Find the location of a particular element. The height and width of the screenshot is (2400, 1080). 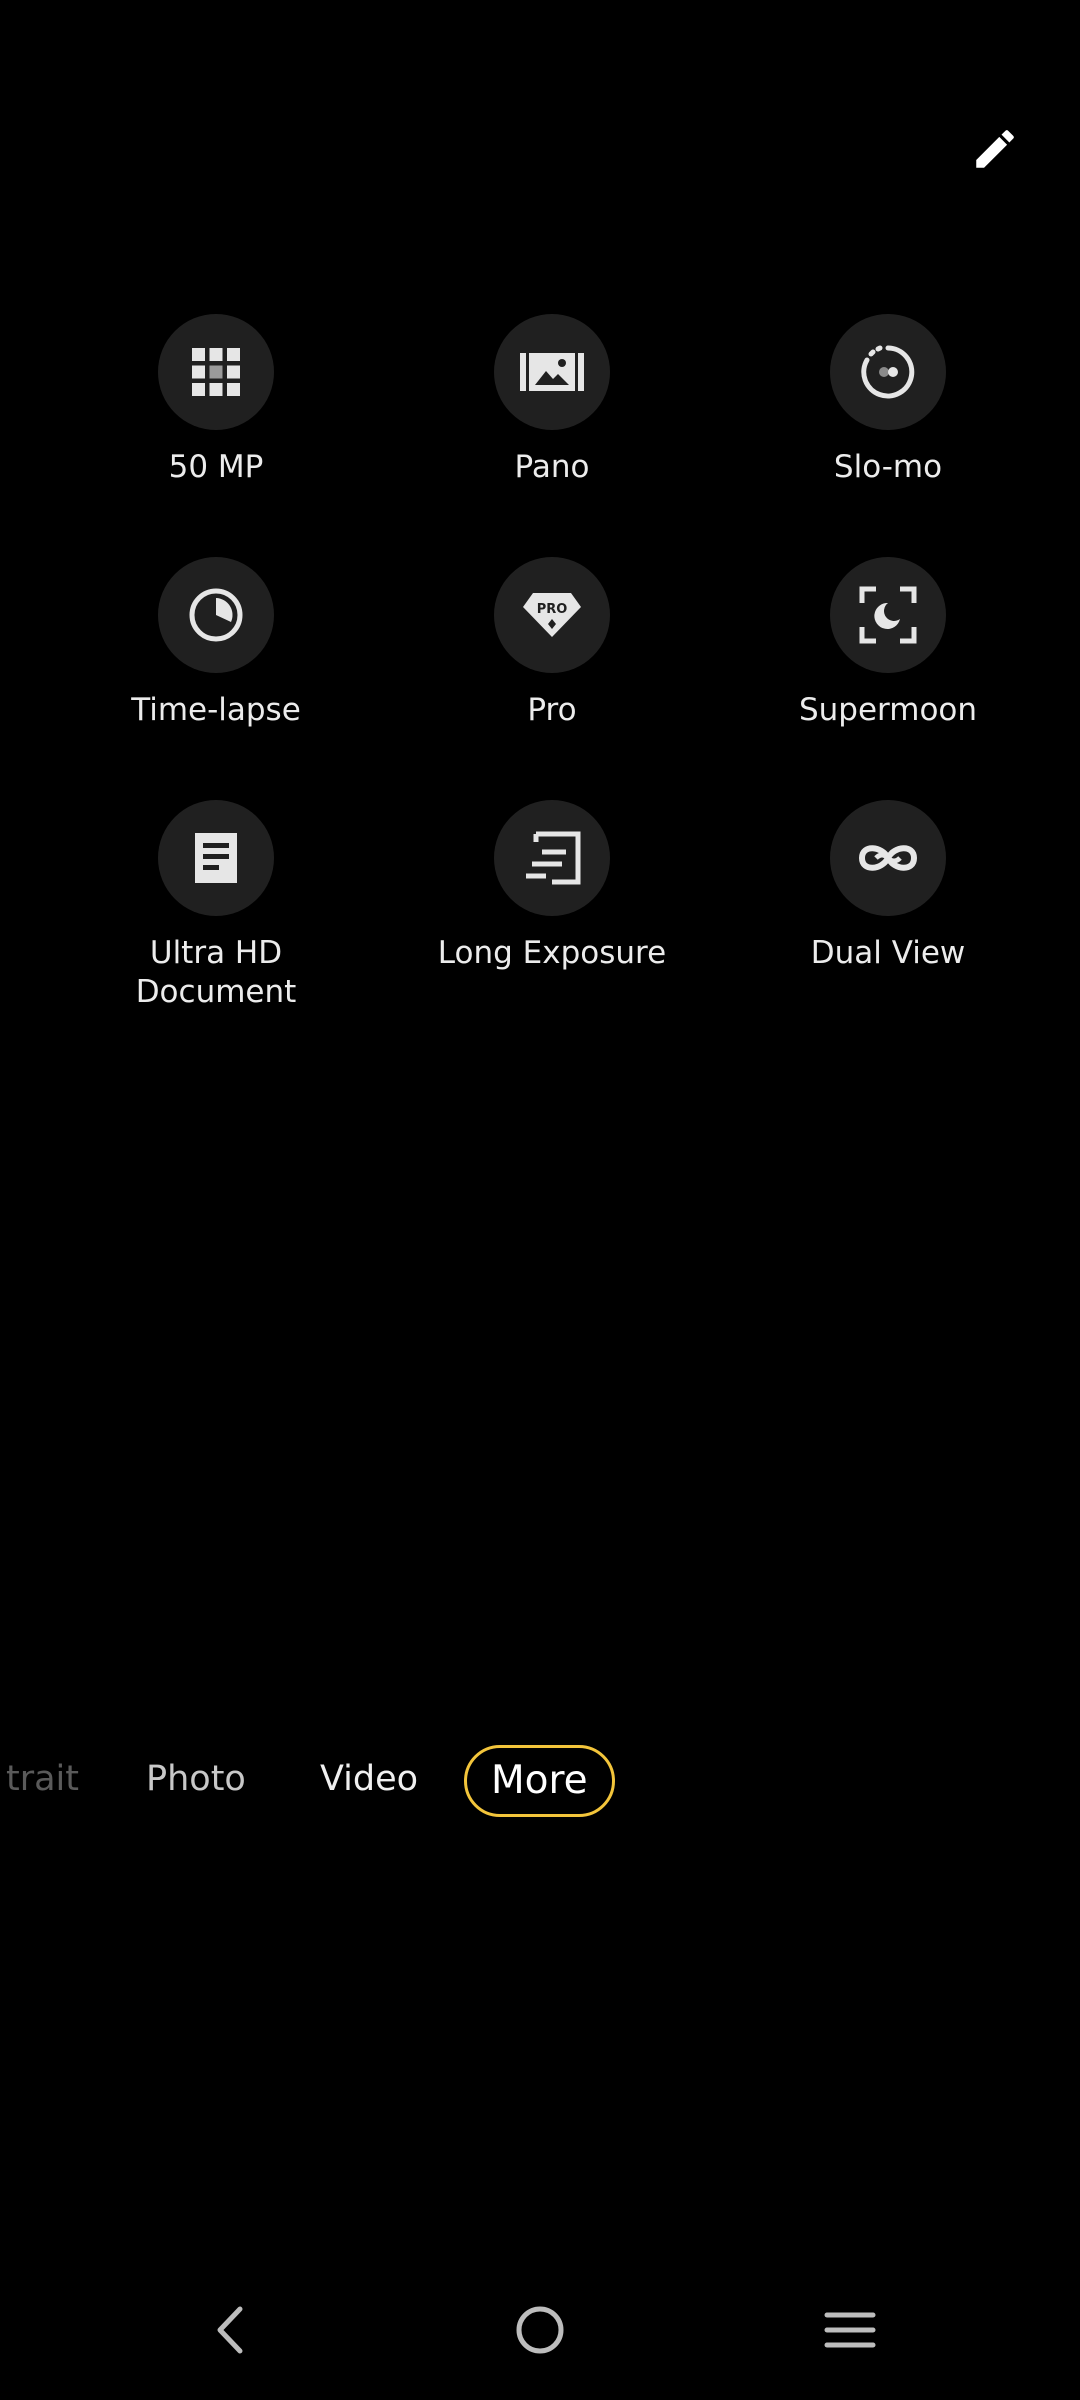

mode-pano: Pano is located at coordinates (552, 400).